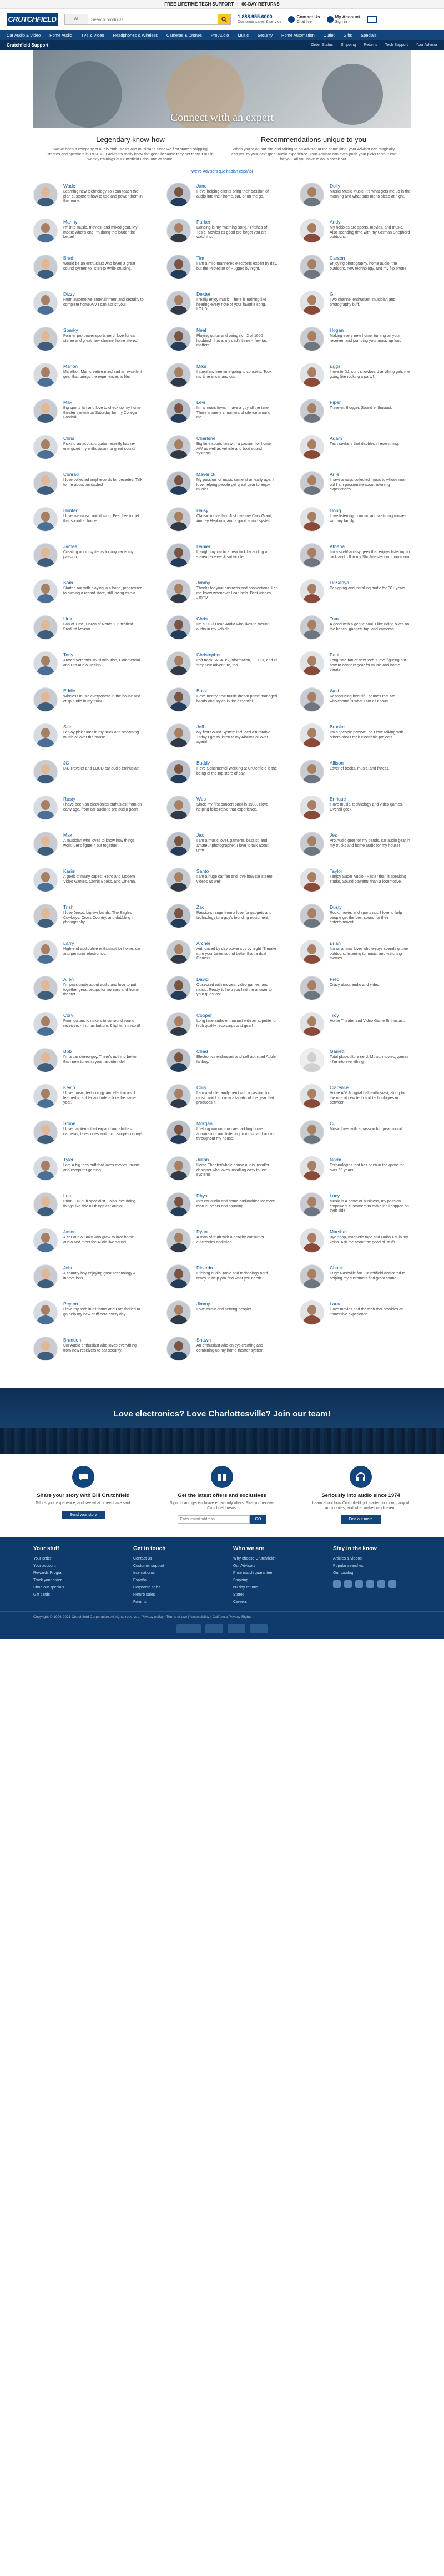 This screenshot has width=444, height=2576. What do you see at coordinates (77, 19) in the screenshot?
I see `search-category-select: All` at bounding box center [77, 19].